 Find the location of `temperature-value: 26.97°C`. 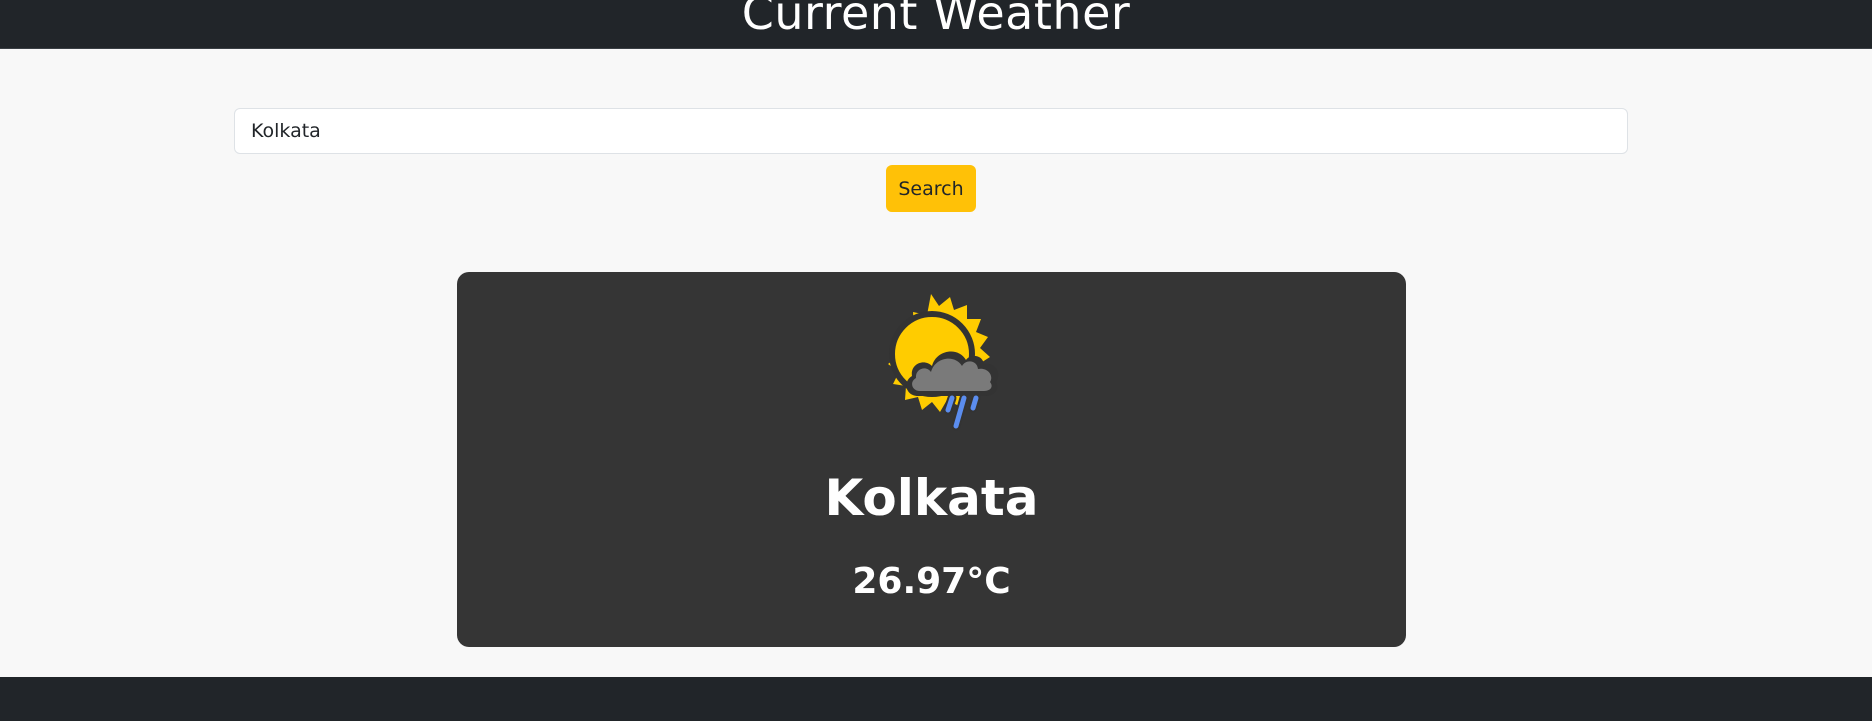

temperature-value: 26.97°C is located at coordinates (931, 581).